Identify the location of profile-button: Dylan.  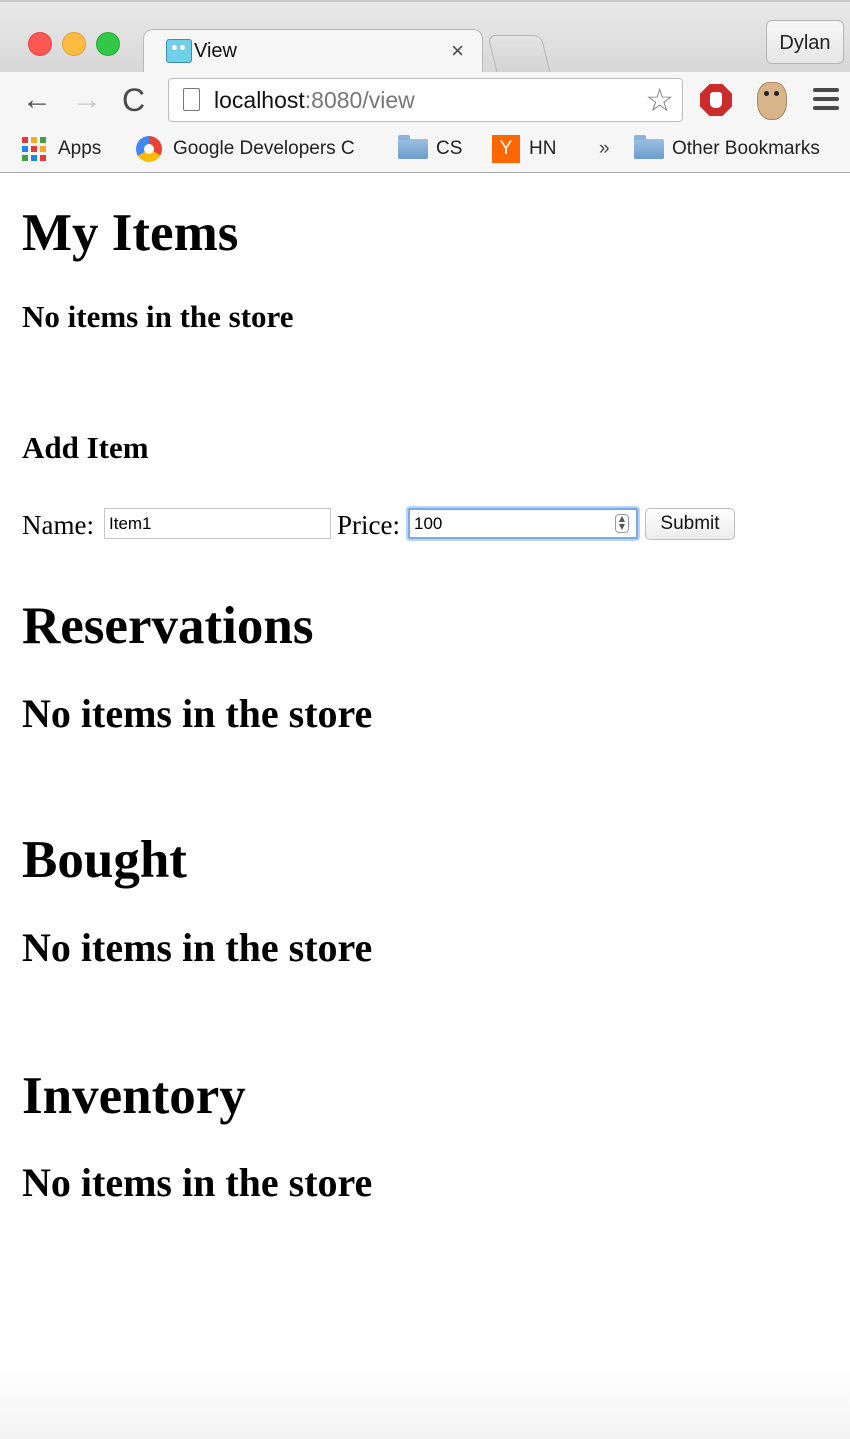
(805, 42).